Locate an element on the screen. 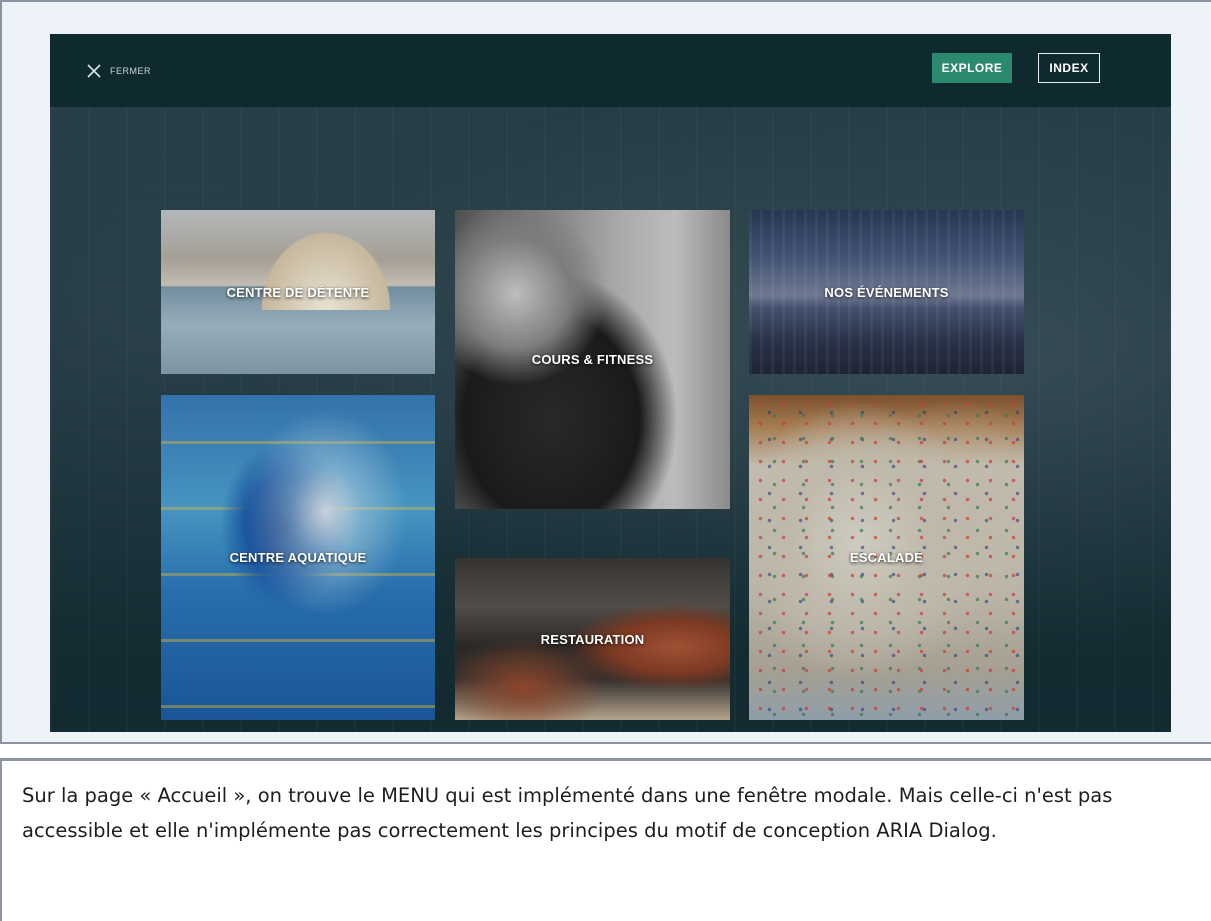 The width and height of the screenshot is (1211, 921). close-icon is located at coordinates (94, 71).